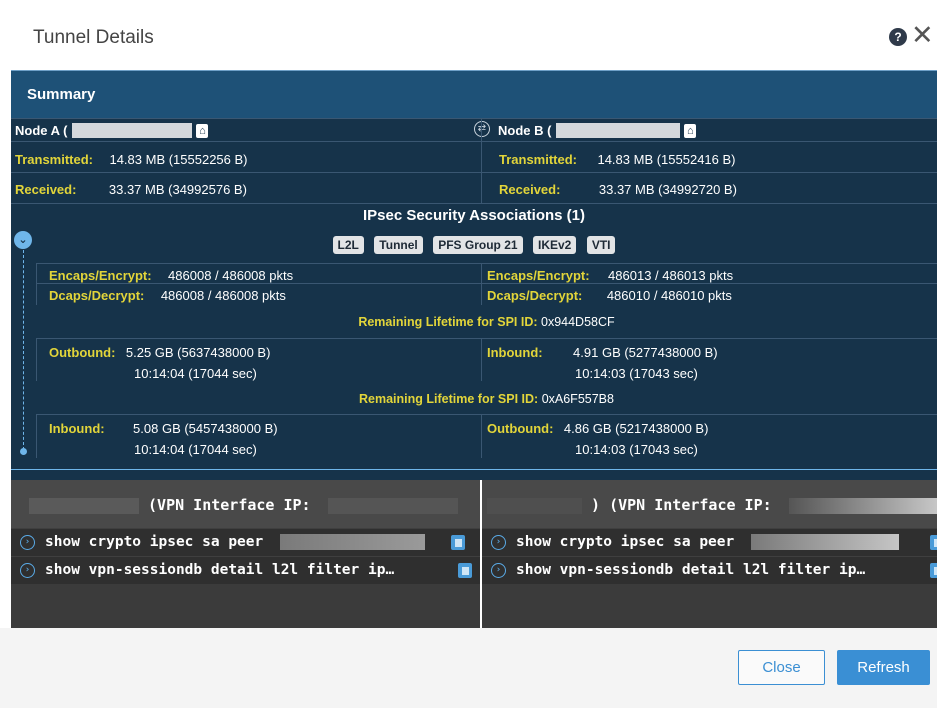 The height and width of the screenshot is (708, 937). Describe the element at coordinates (667, 189) in the screenshot. I see `received-value: 33.37 MB (34992720 B)` at that location.